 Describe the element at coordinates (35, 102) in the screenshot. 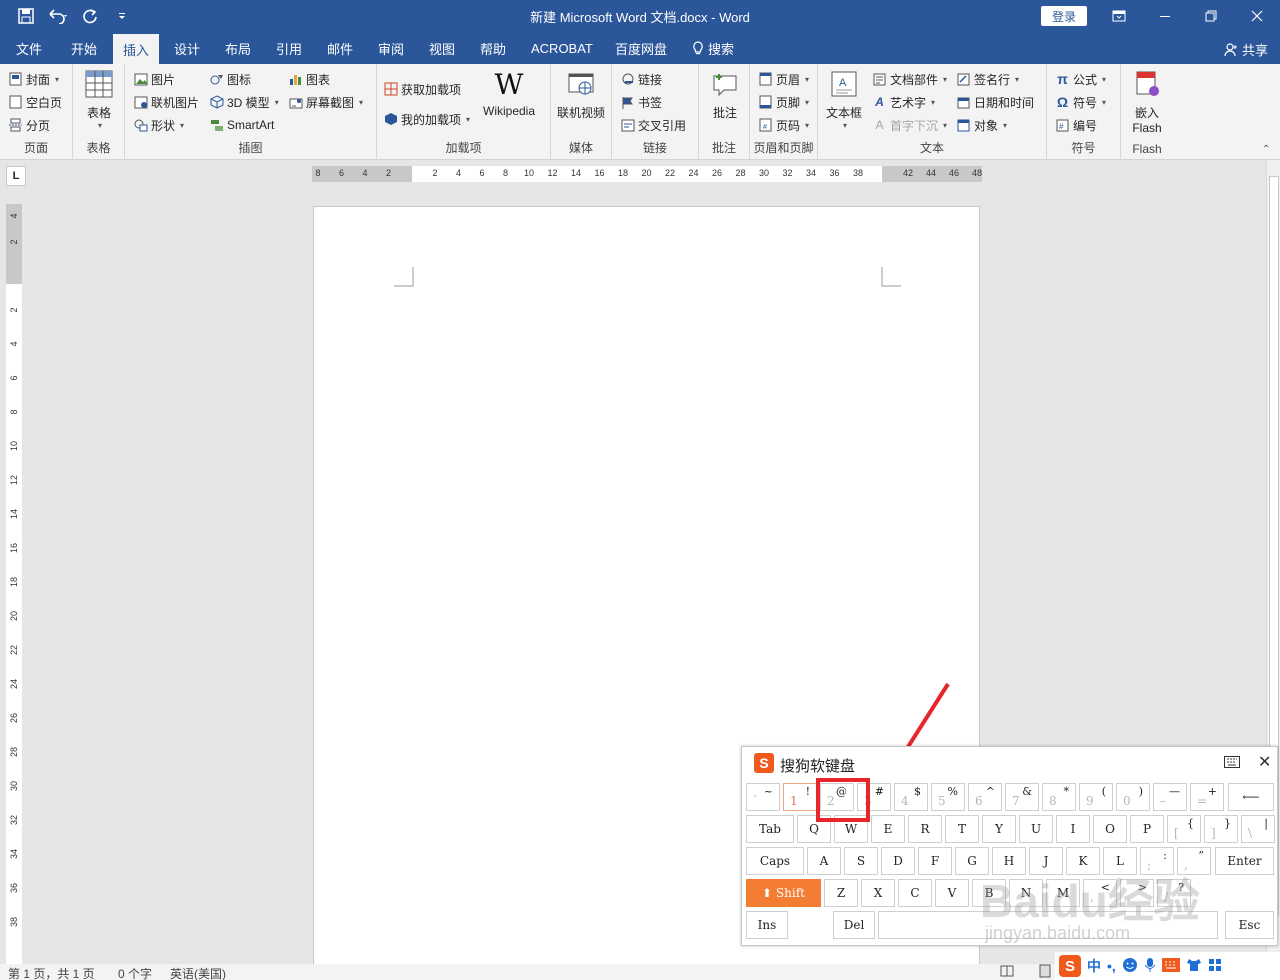

I see `blank-page-button: 空白页` at that location.